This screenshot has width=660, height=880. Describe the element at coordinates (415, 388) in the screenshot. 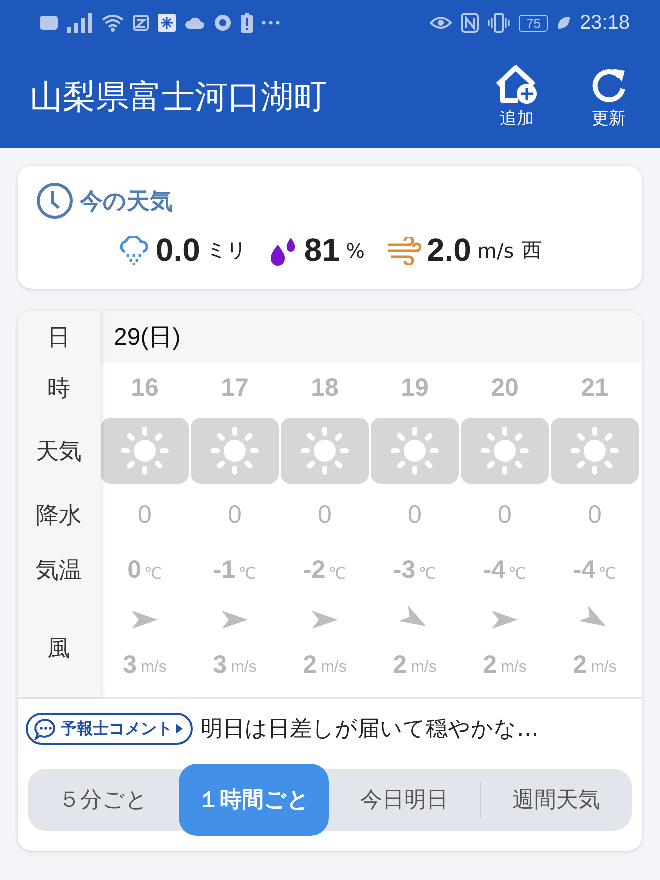

I see `hour-text: 19` at that location.